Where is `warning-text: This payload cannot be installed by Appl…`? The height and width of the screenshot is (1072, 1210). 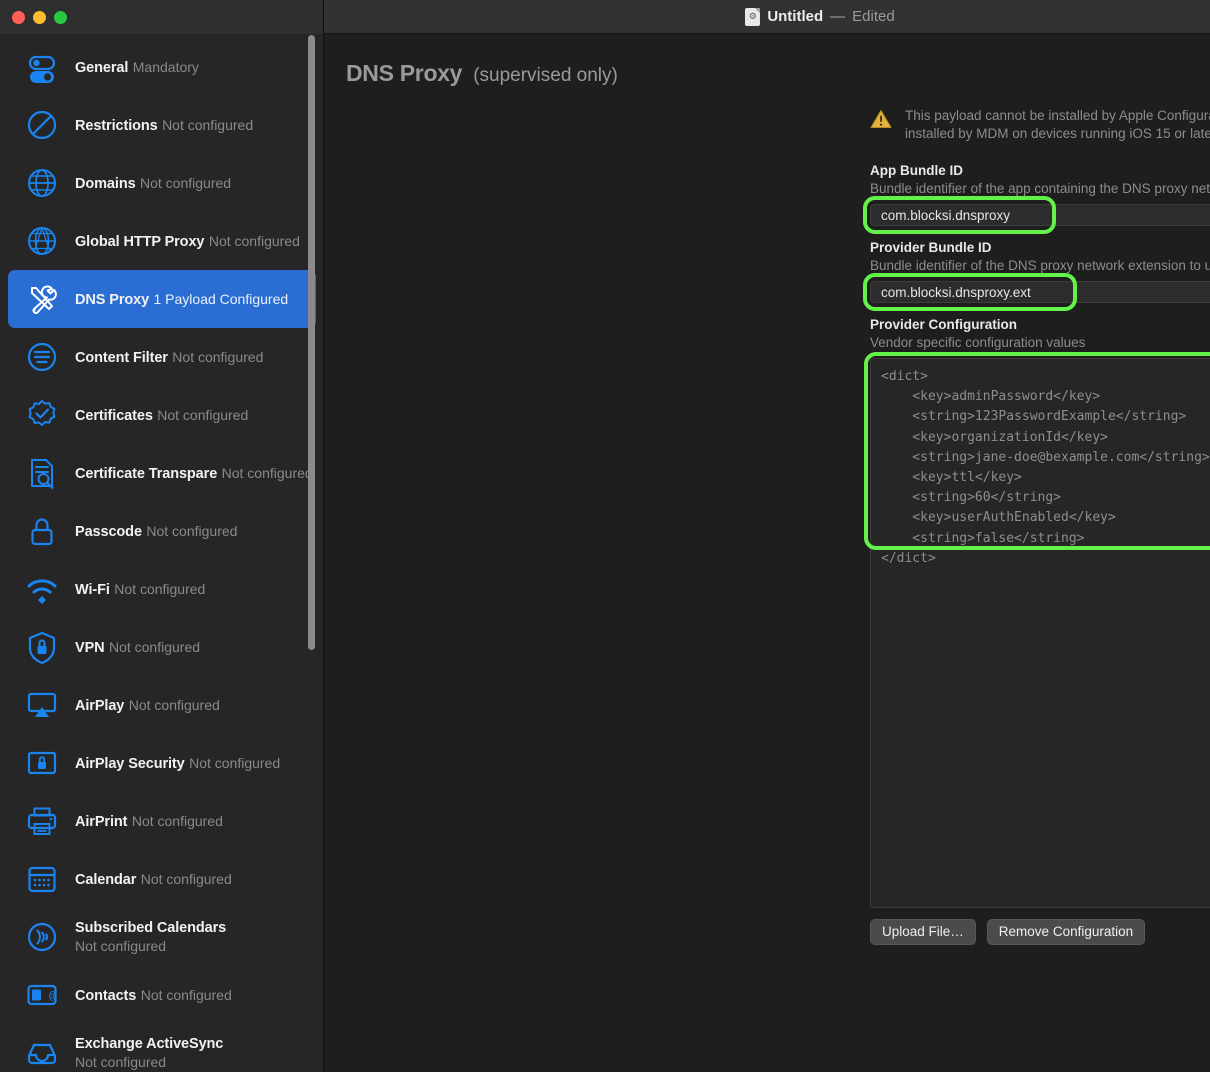 warning-text: This payload cannot be installed by Appl… is located at coordinates (1057, 124).